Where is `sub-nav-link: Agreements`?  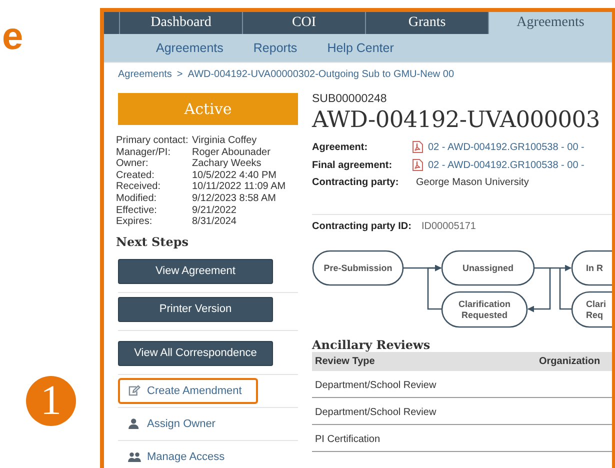 sub-nav-link: Agreements is located at coordinates (190, 48).